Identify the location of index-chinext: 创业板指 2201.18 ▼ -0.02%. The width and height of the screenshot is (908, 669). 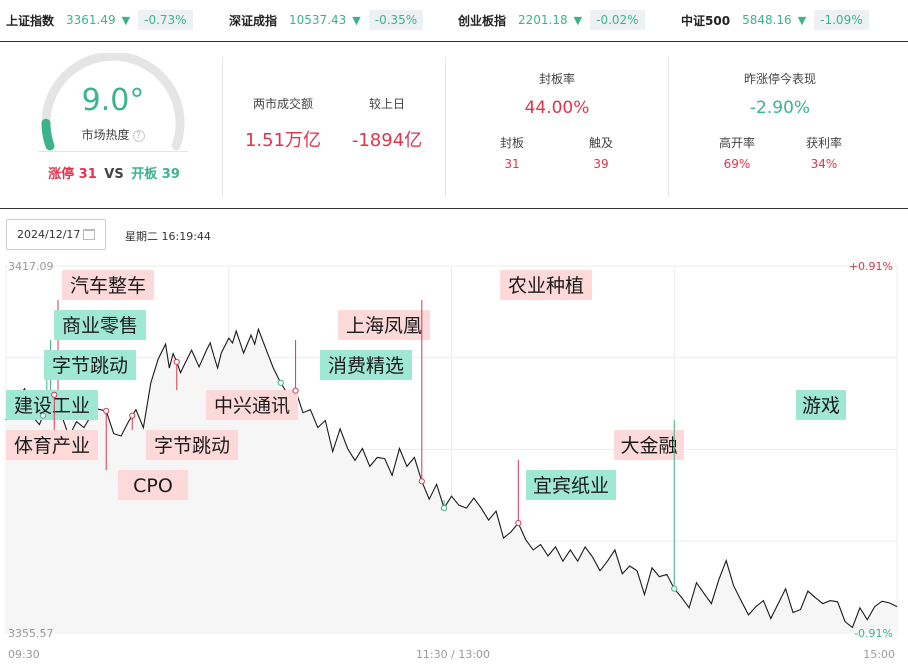
(551, 20).